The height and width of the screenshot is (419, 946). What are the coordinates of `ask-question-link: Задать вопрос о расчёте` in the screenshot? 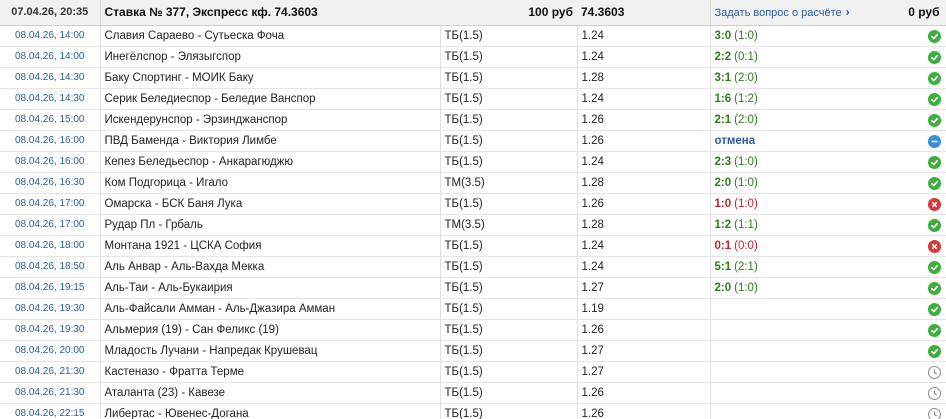 It's located at (778, 13).